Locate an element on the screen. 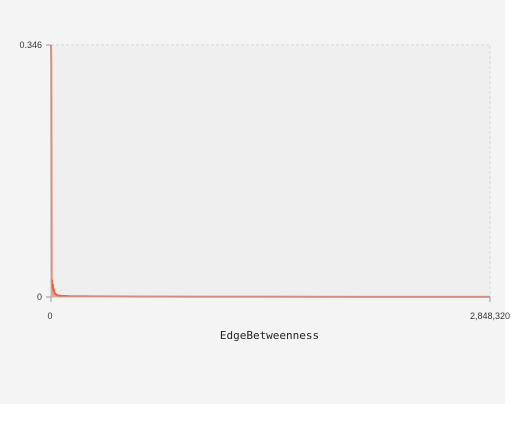  x-tick-label-end: 2,848,320 is located at coordinates (490, 316).